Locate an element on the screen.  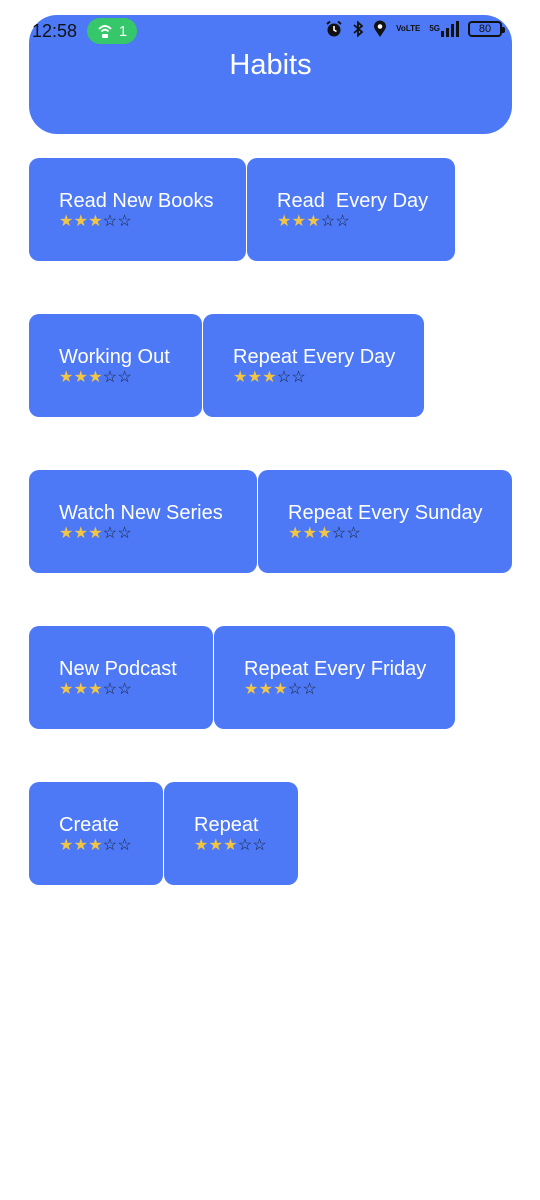
frequency-card: Repeat ★ ★ ★ ☆ ☆ is located at coordinates (231, 833).